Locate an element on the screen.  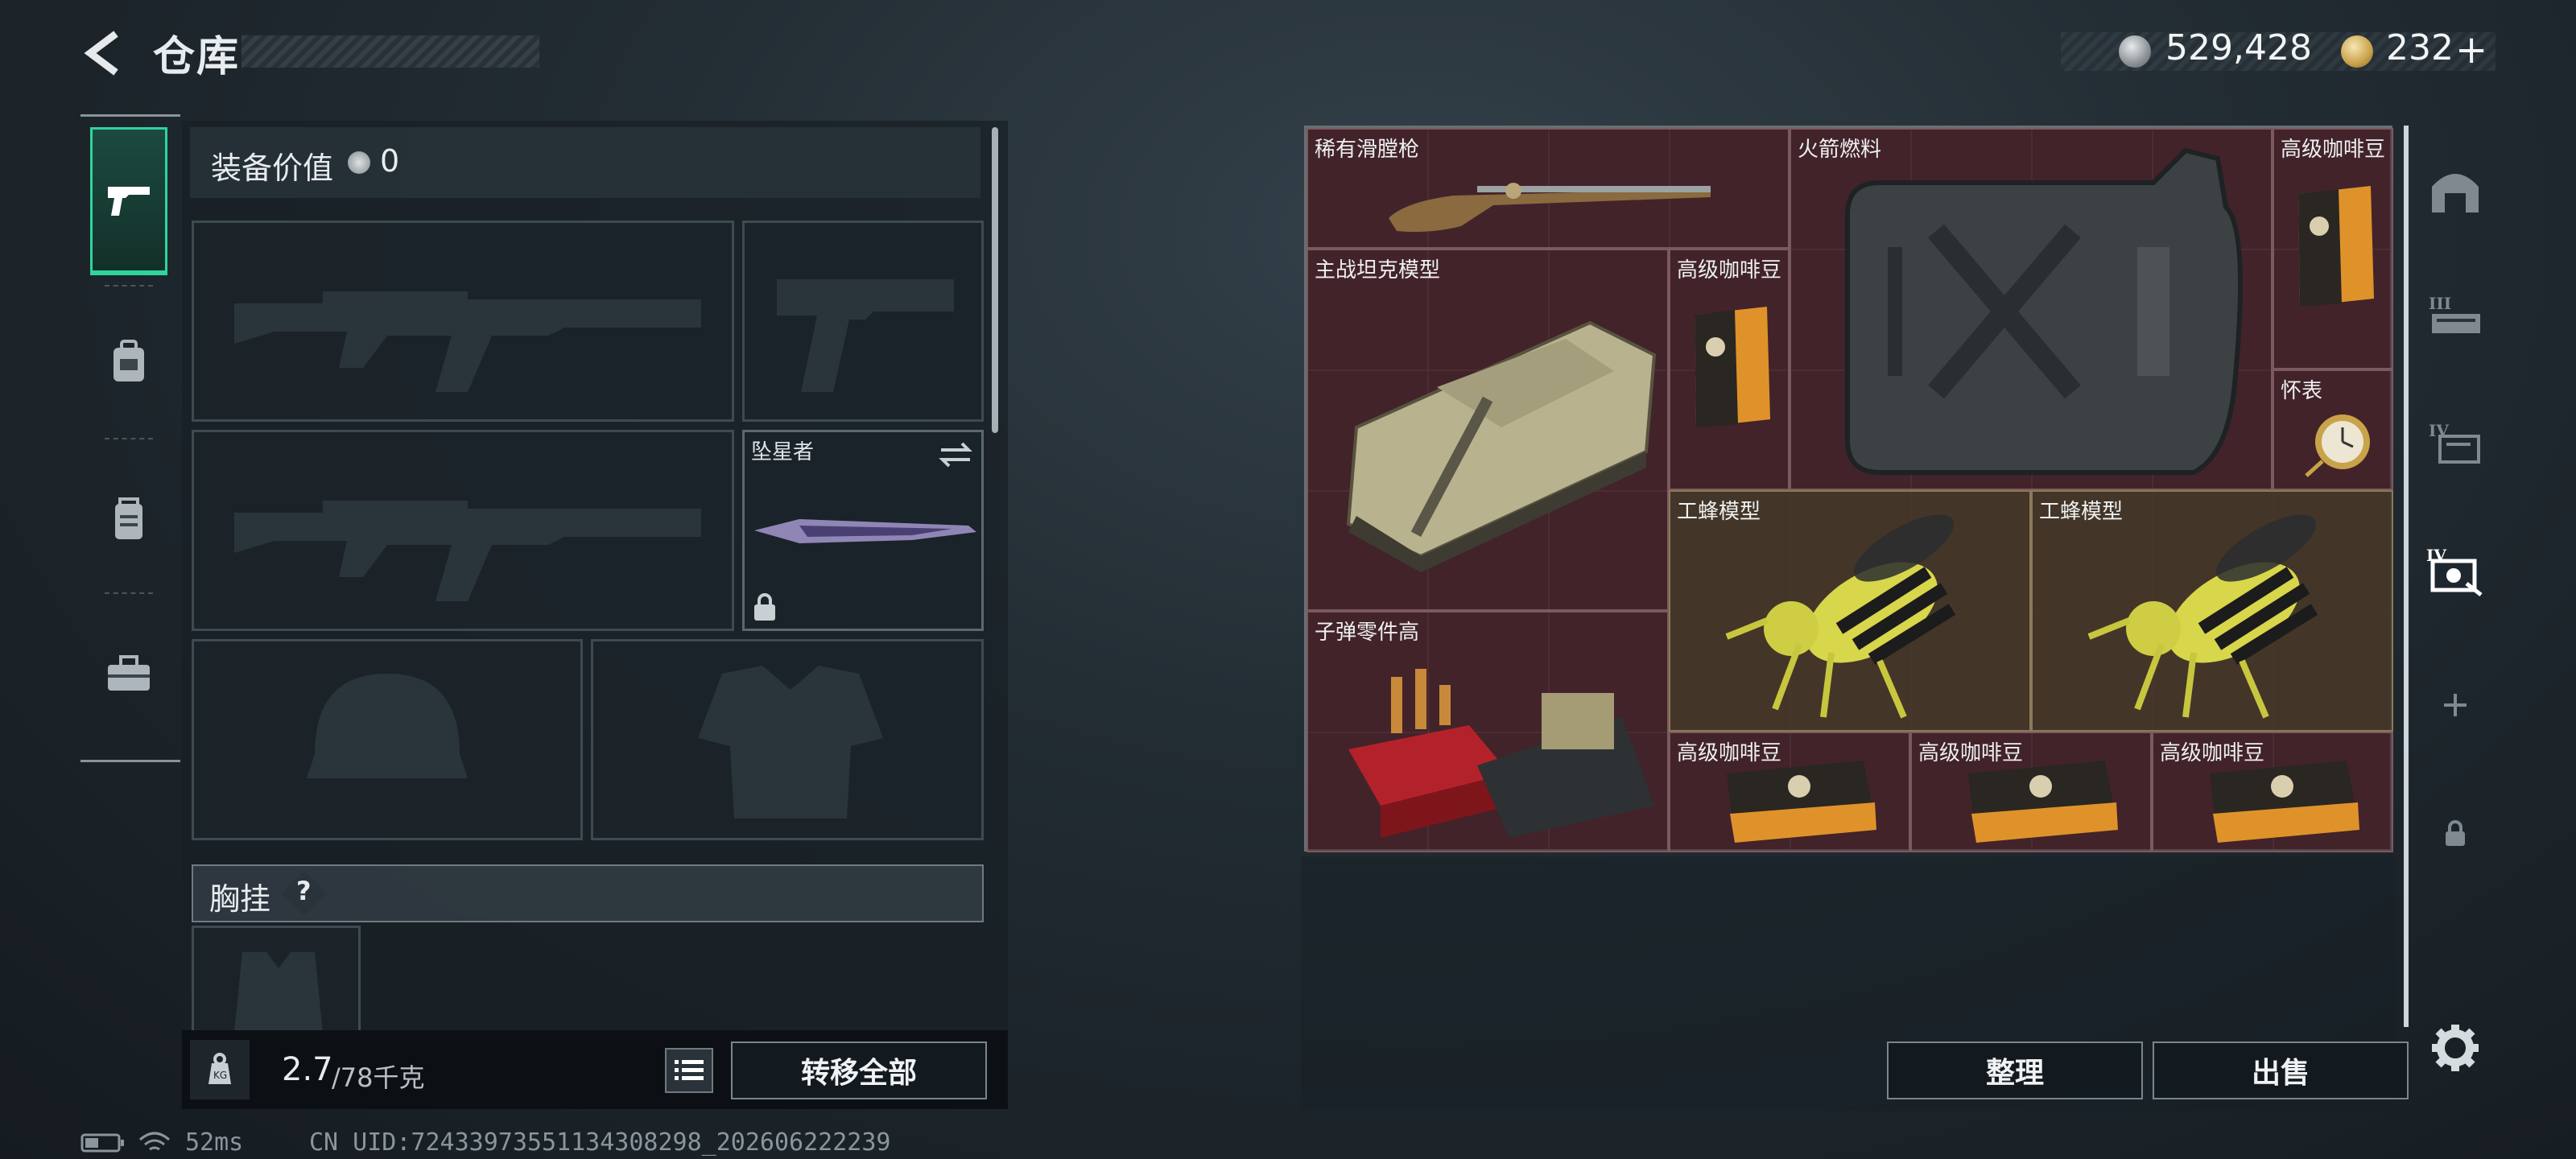
equipment-value-header: 装备价值 0 is located at coordinates (585, 162).